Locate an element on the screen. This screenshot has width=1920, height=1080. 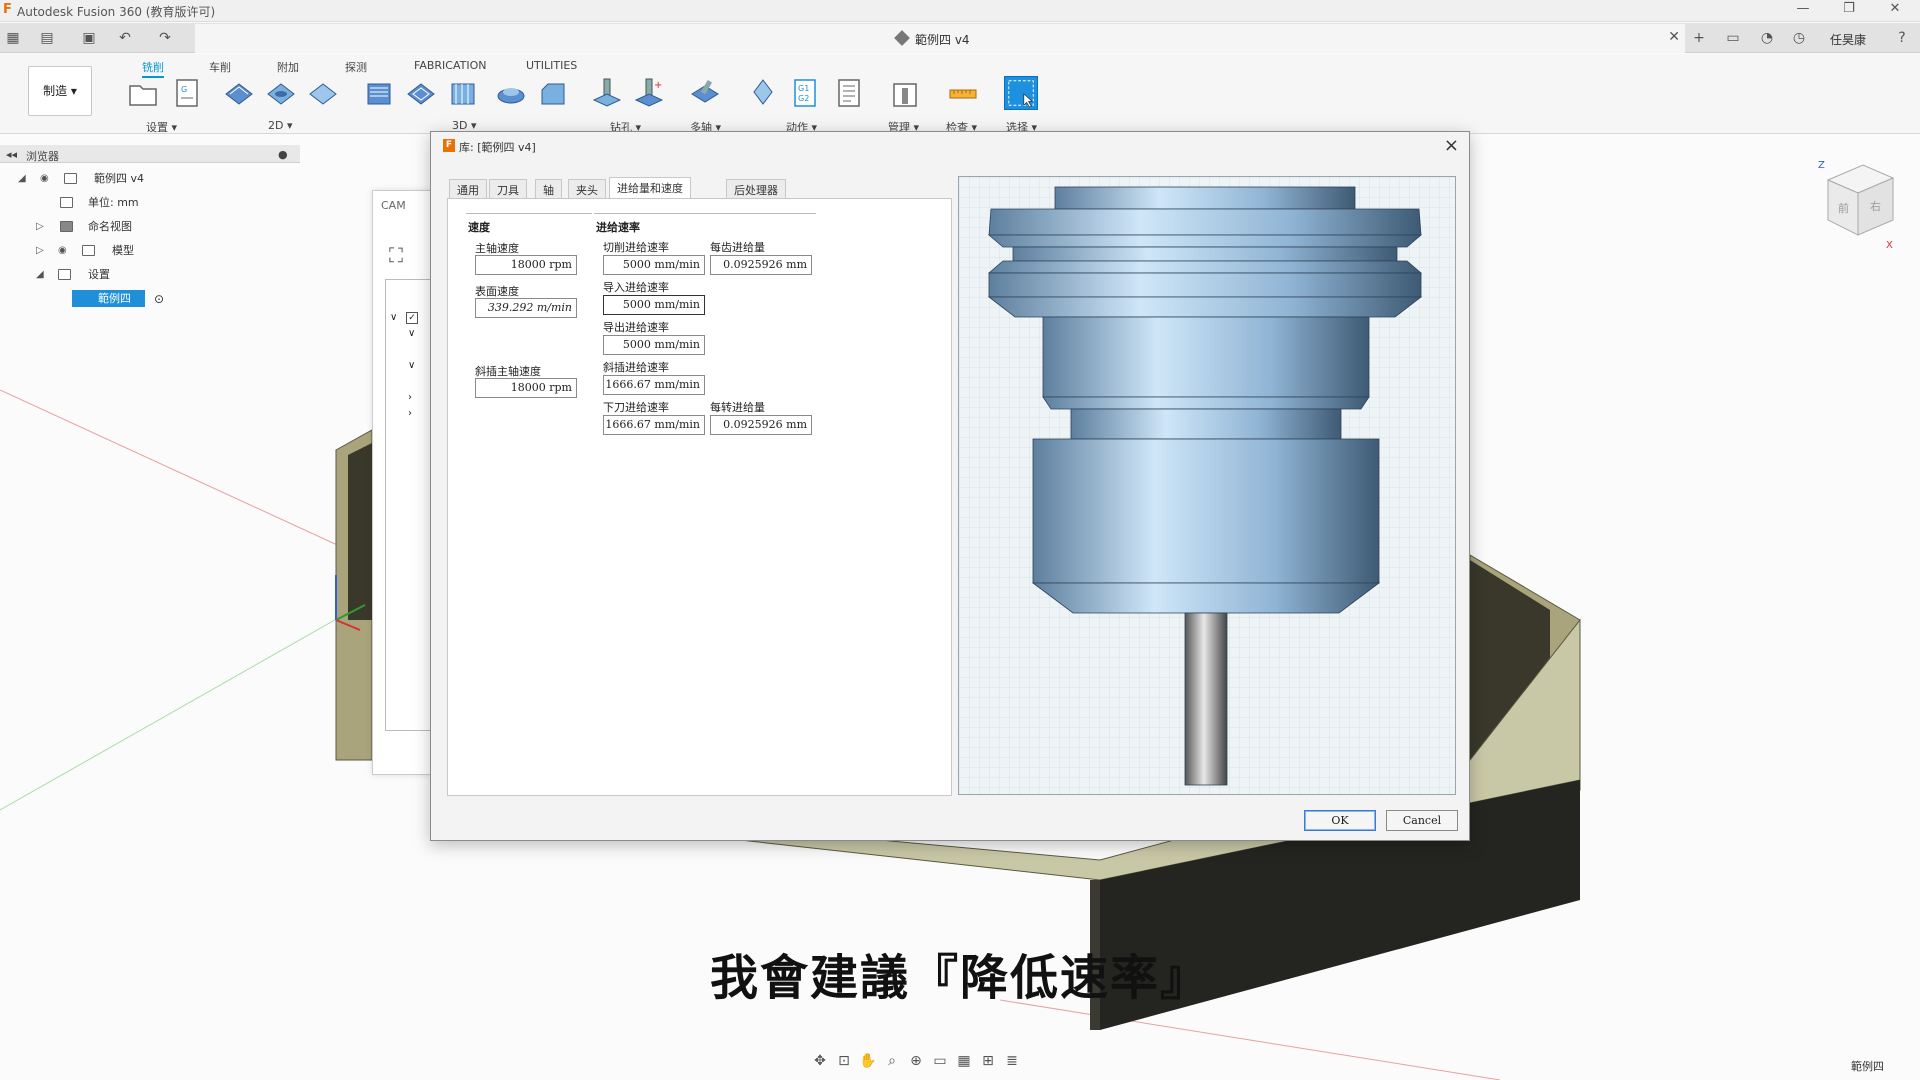
nc-program-icon: G is located at coordinates (187, 93).